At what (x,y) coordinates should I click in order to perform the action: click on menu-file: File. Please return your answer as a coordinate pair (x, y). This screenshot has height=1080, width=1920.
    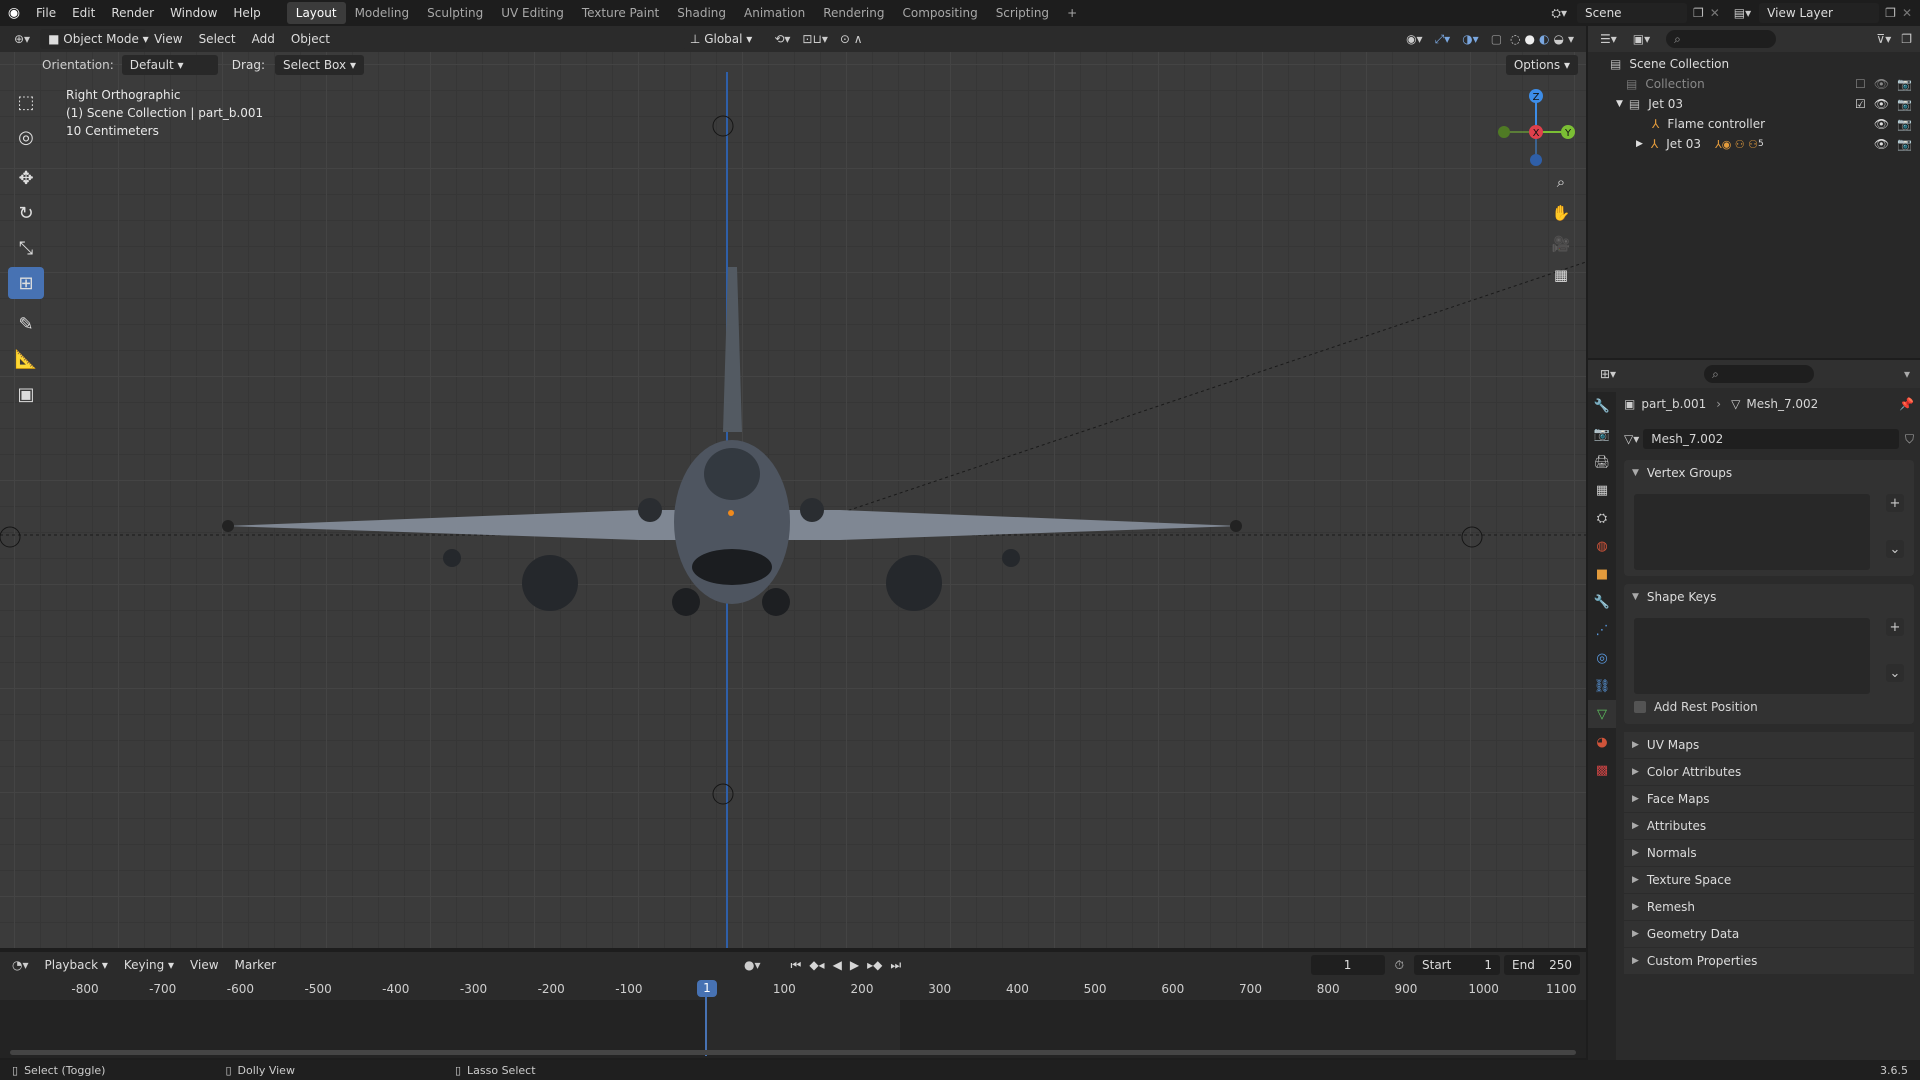
    Looking at the image, I should click on (46, 13).